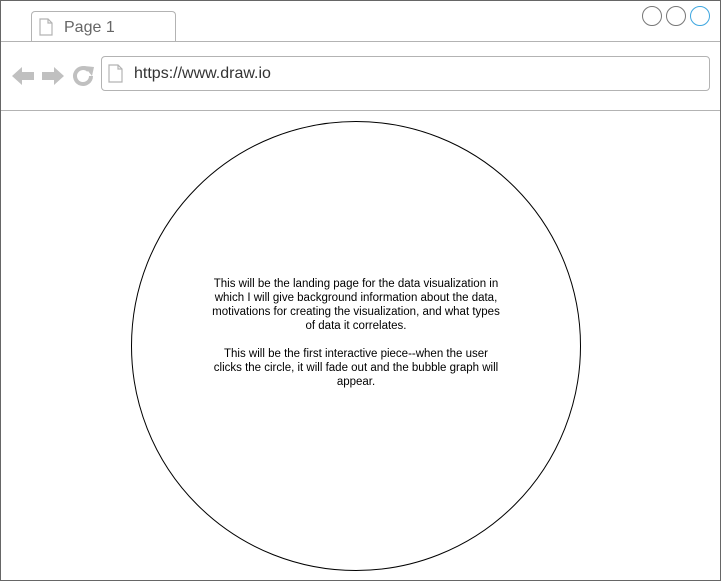 The width and height of the screenshot is (721, 581). I want to click on navigation-bar: https://www.draw.io, so click(360, 76).